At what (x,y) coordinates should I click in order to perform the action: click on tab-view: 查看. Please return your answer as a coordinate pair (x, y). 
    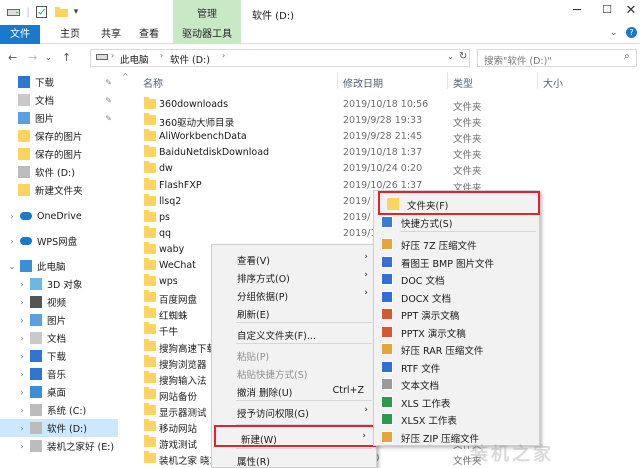
    Looking at the image, I should click on (149, 34).